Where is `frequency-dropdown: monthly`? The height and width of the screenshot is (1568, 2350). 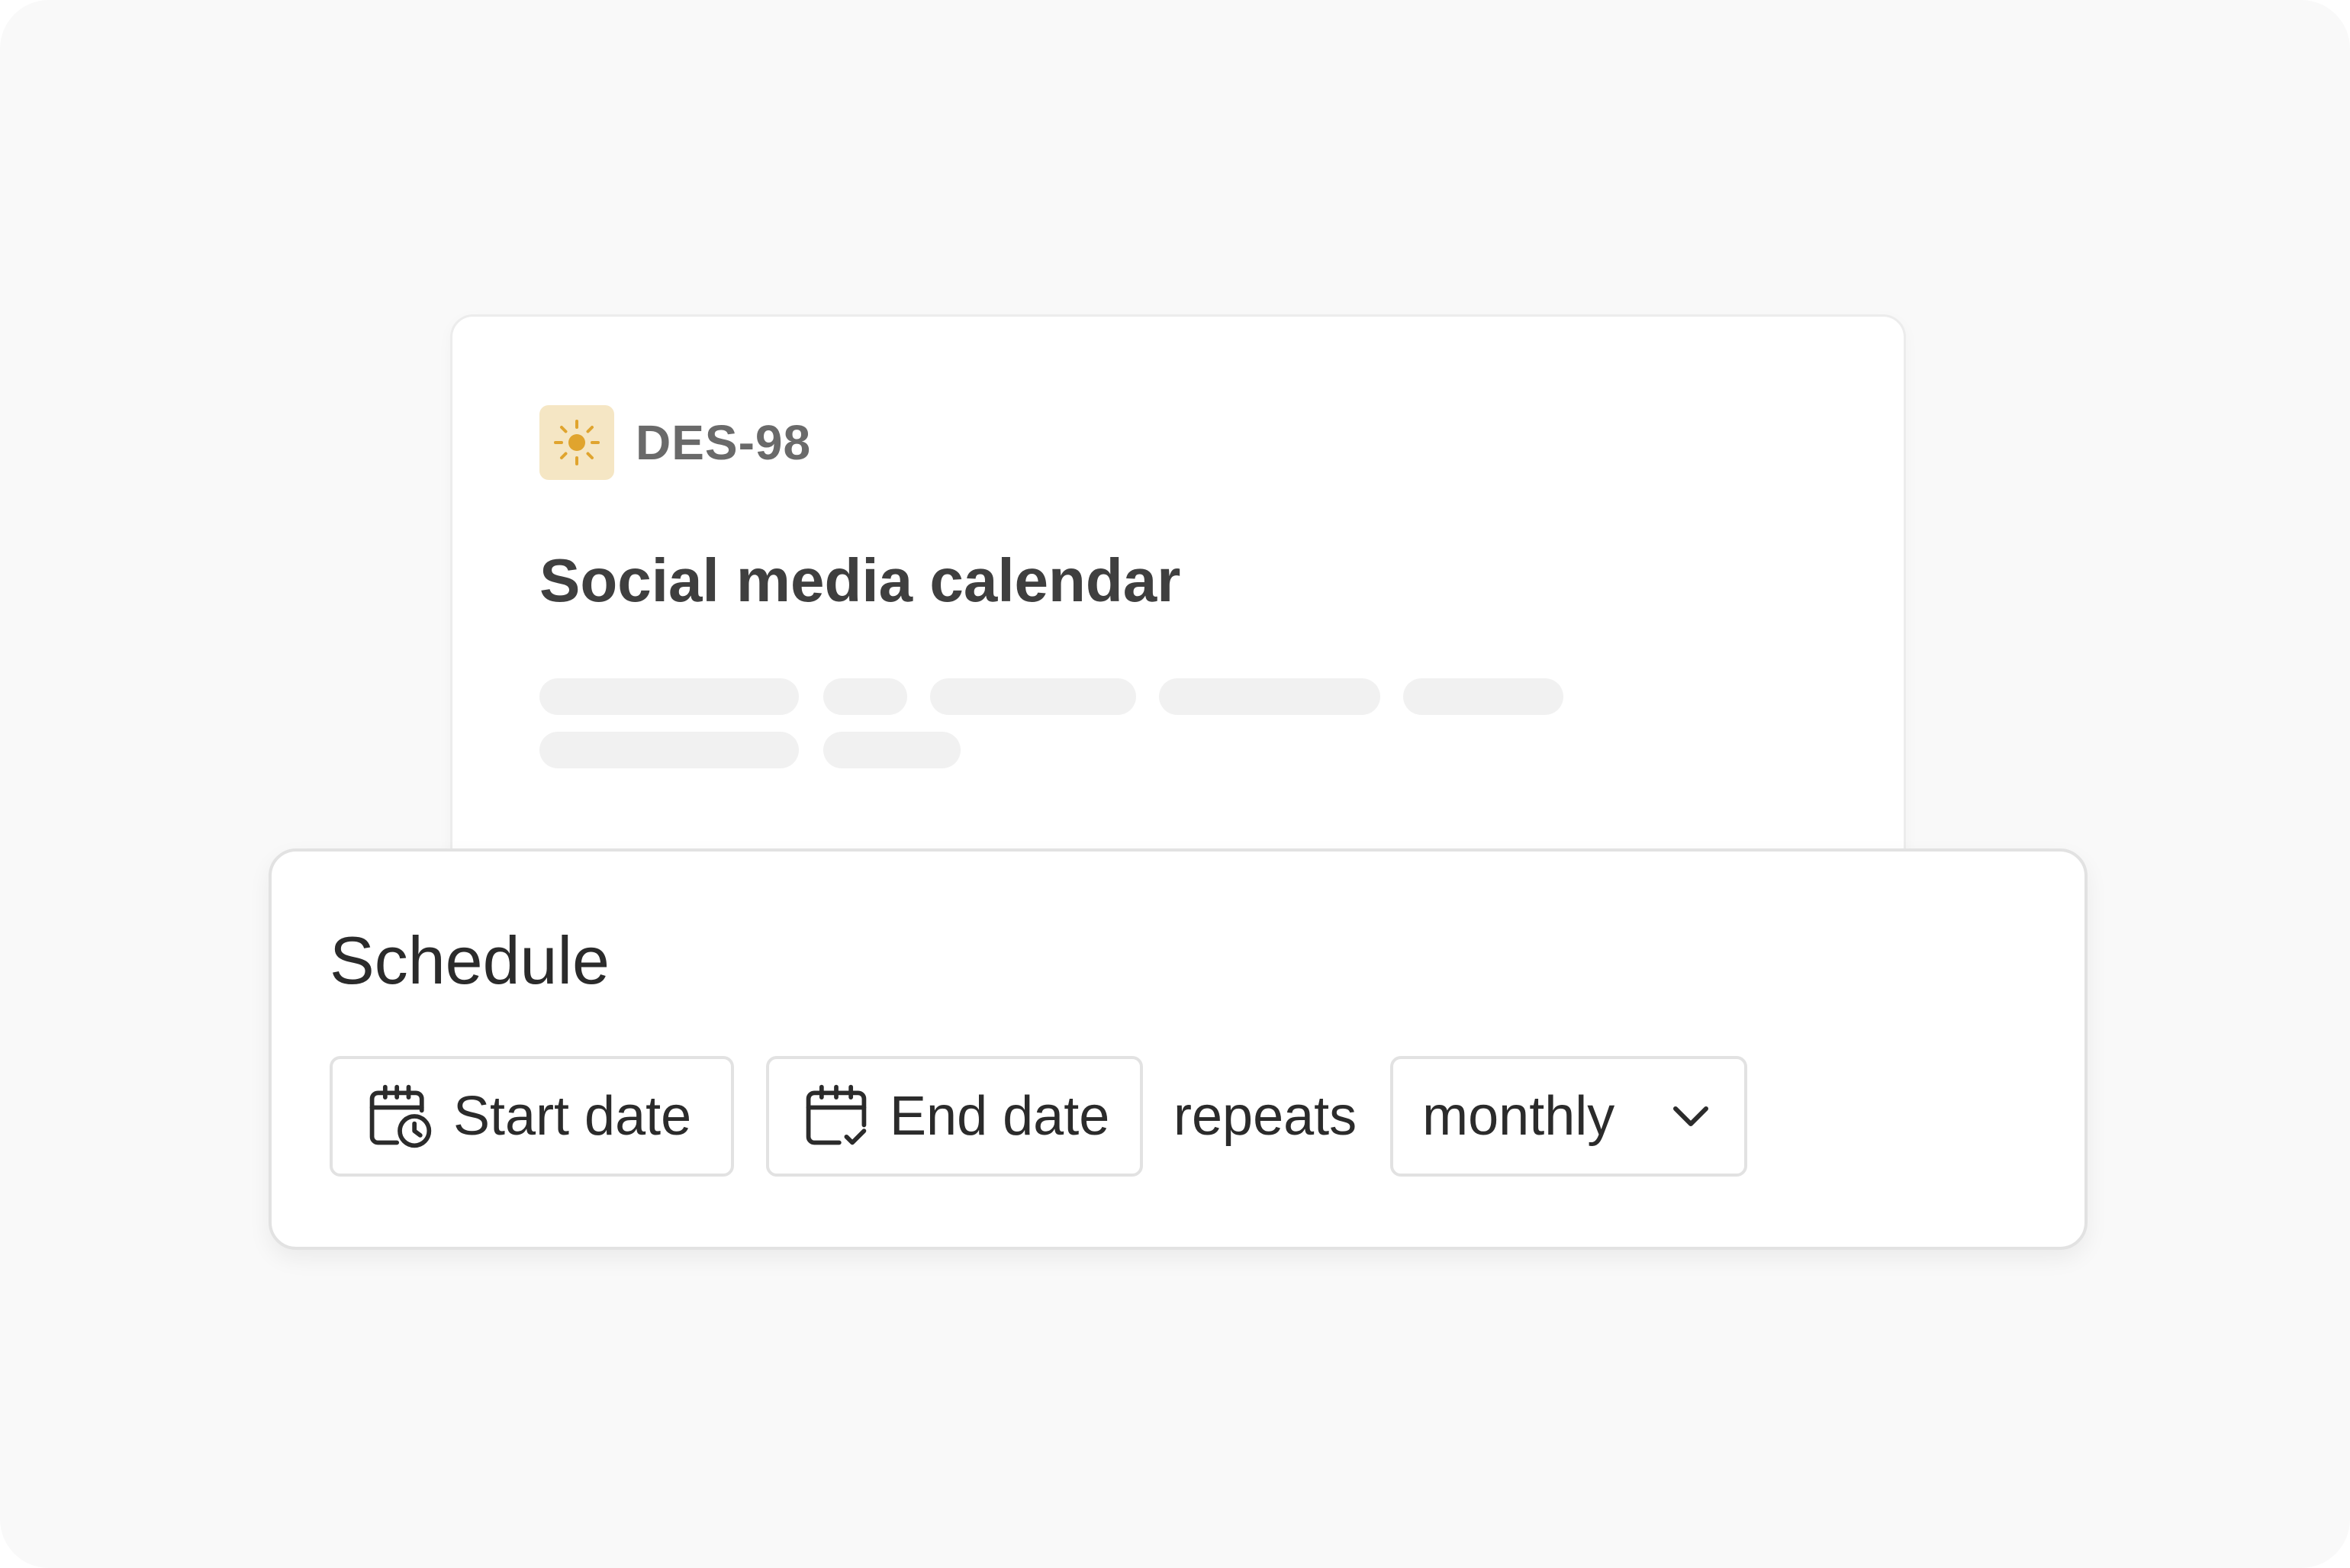
frequency-dropdown: monthly is located at coordinates (1569, 1116).